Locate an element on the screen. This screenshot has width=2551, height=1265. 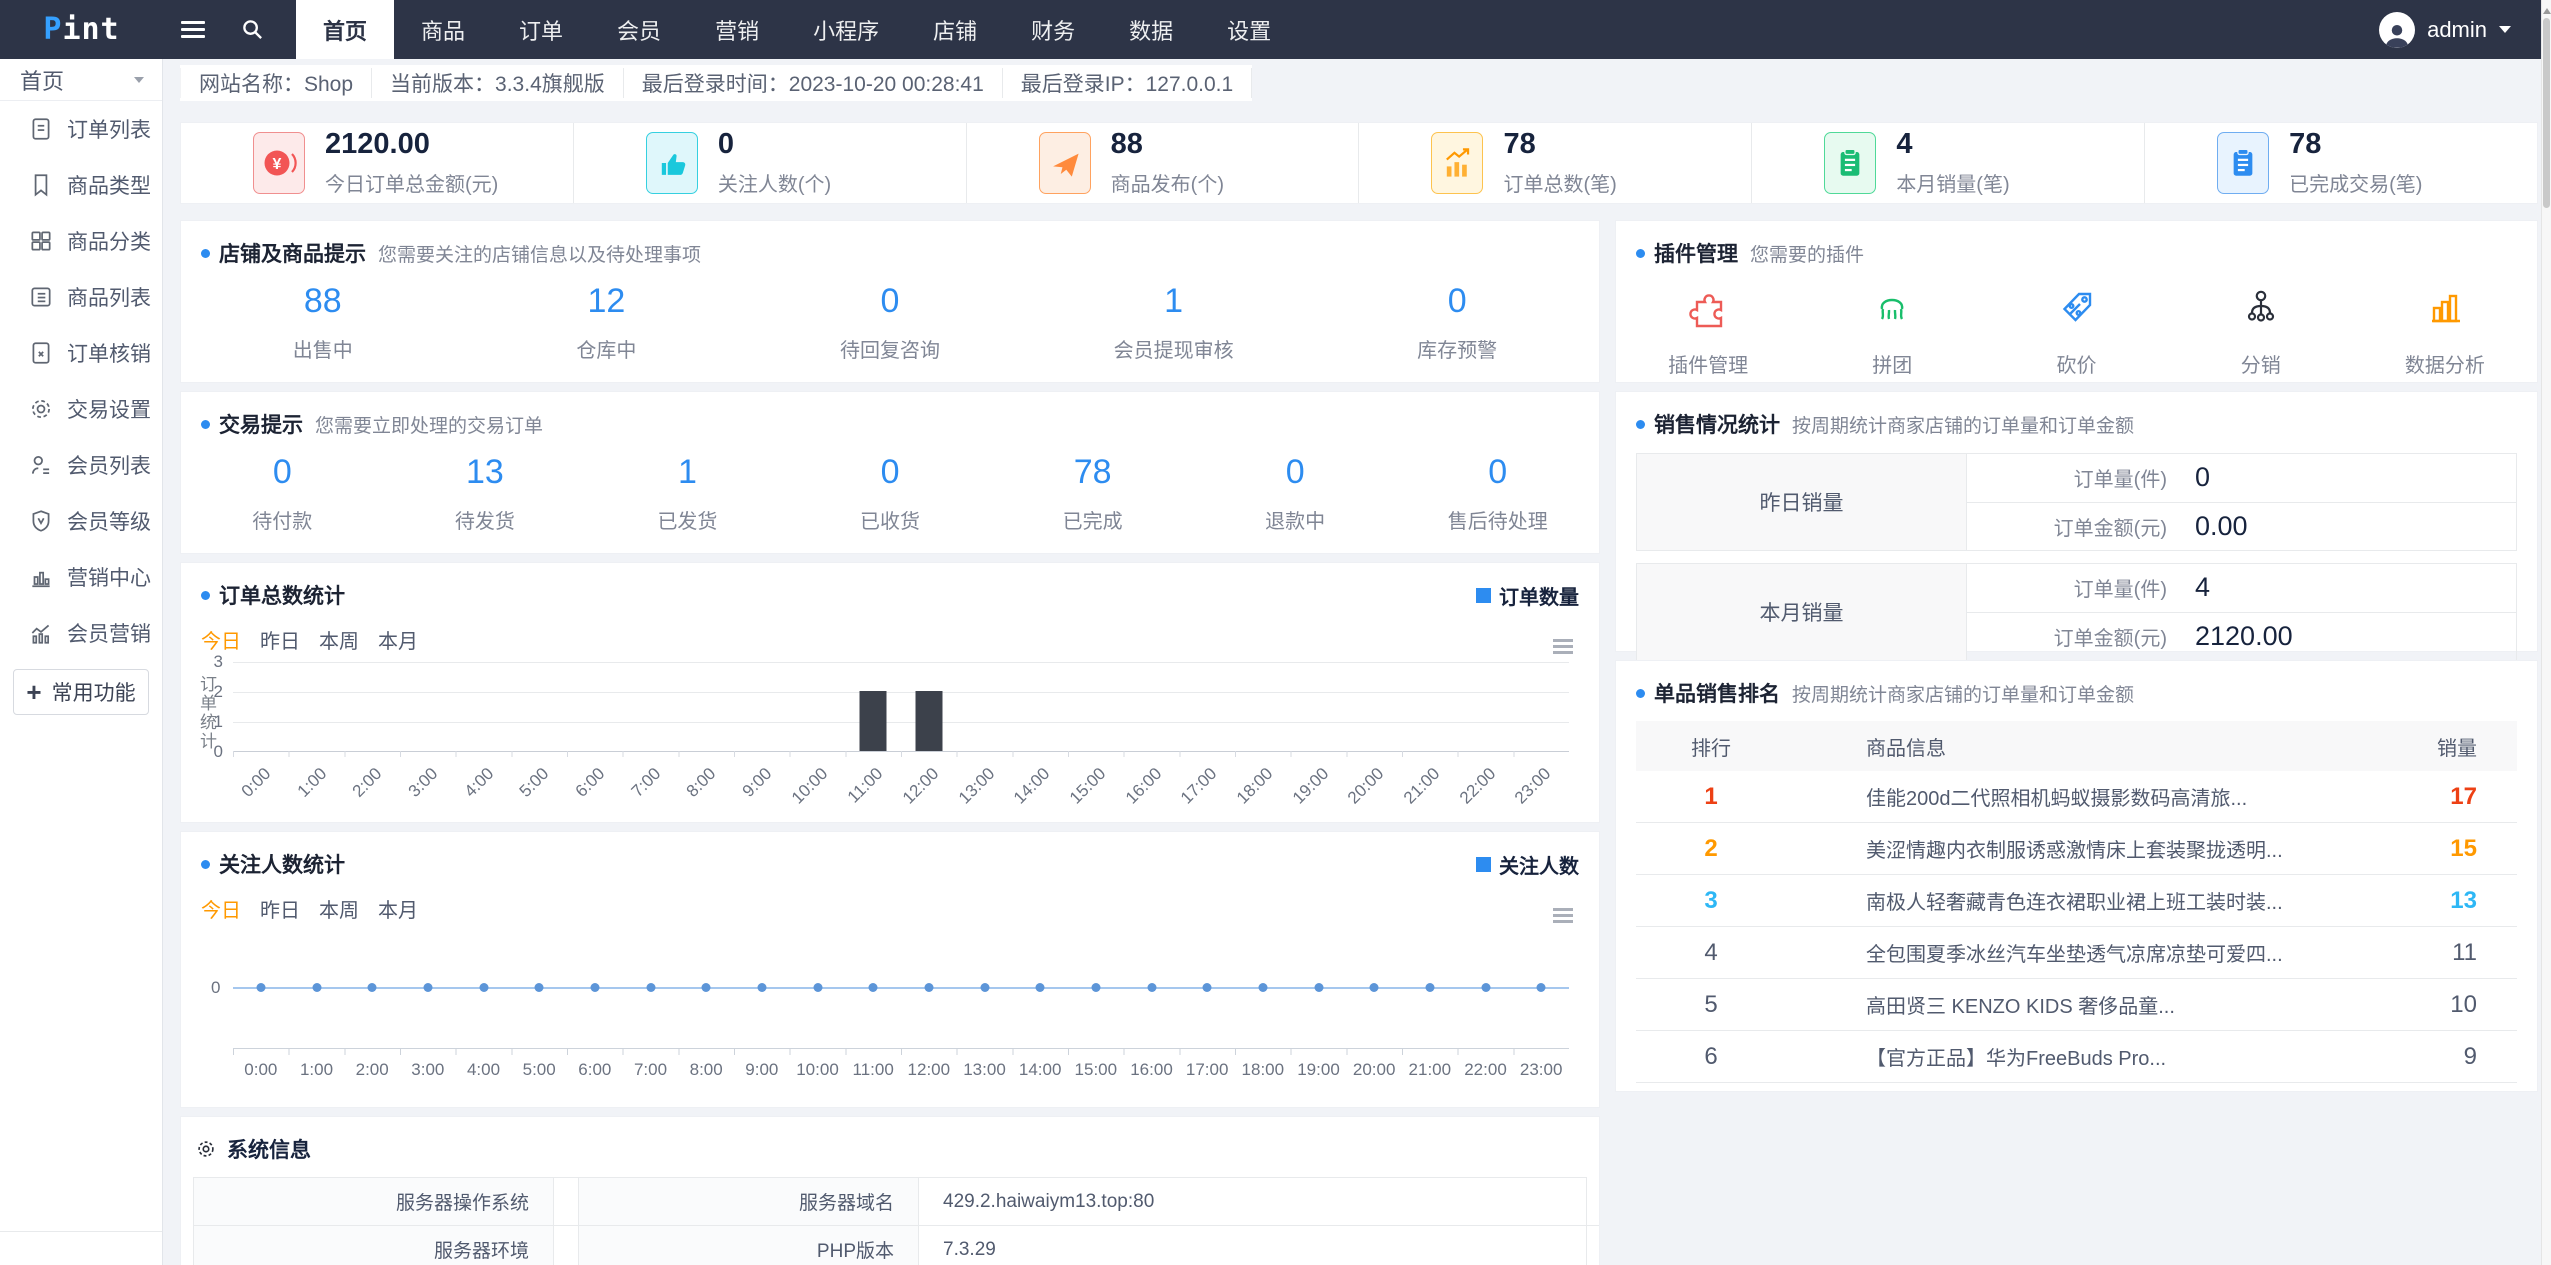
sidebar-item-marketing-center: 营销中心 is located at coordinates (81, 577).